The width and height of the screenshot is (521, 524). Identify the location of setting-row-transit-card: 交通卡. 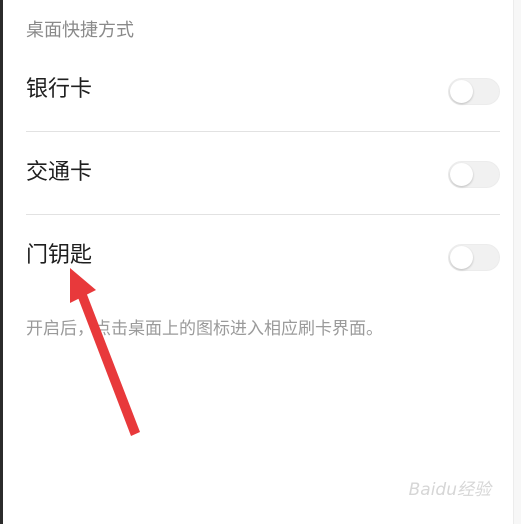
(263, 174).